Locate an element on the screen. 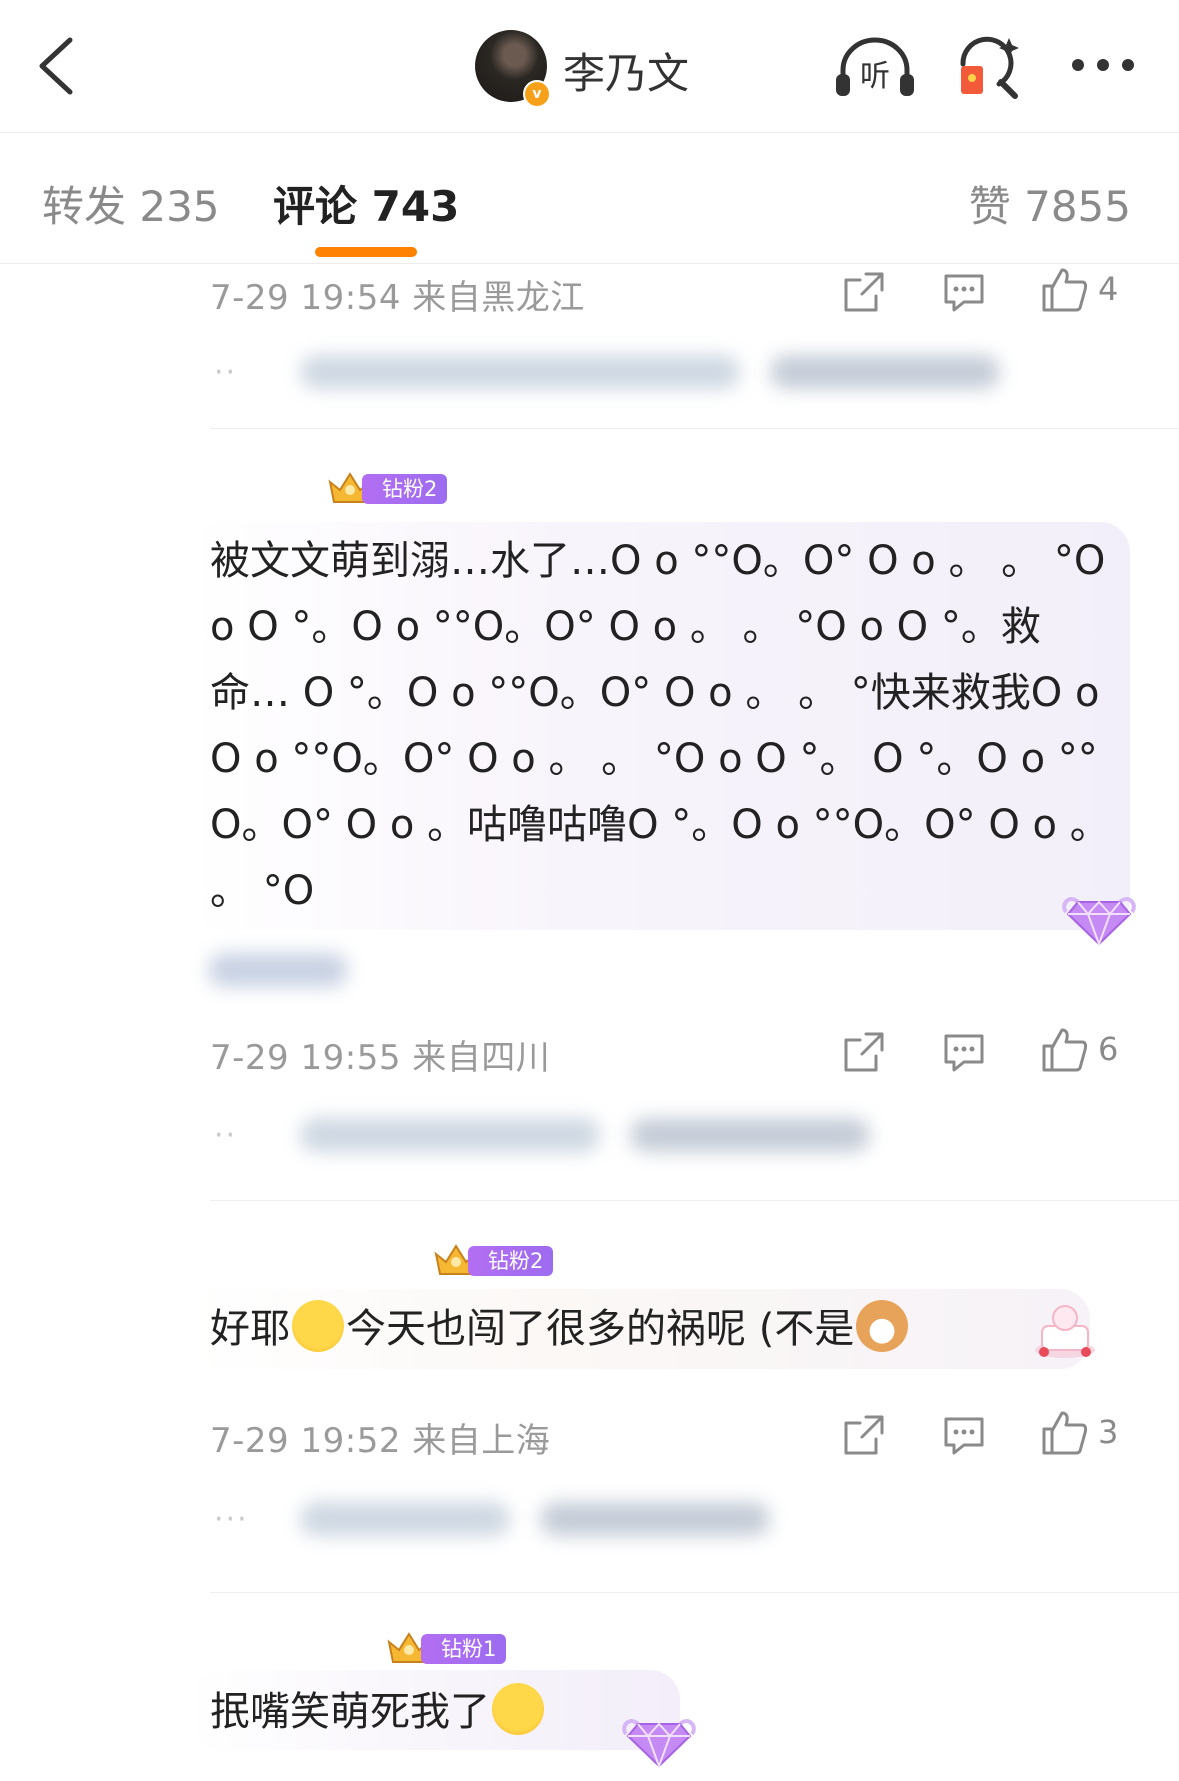  listen-label: 听 is located at coordinates (875, 76).